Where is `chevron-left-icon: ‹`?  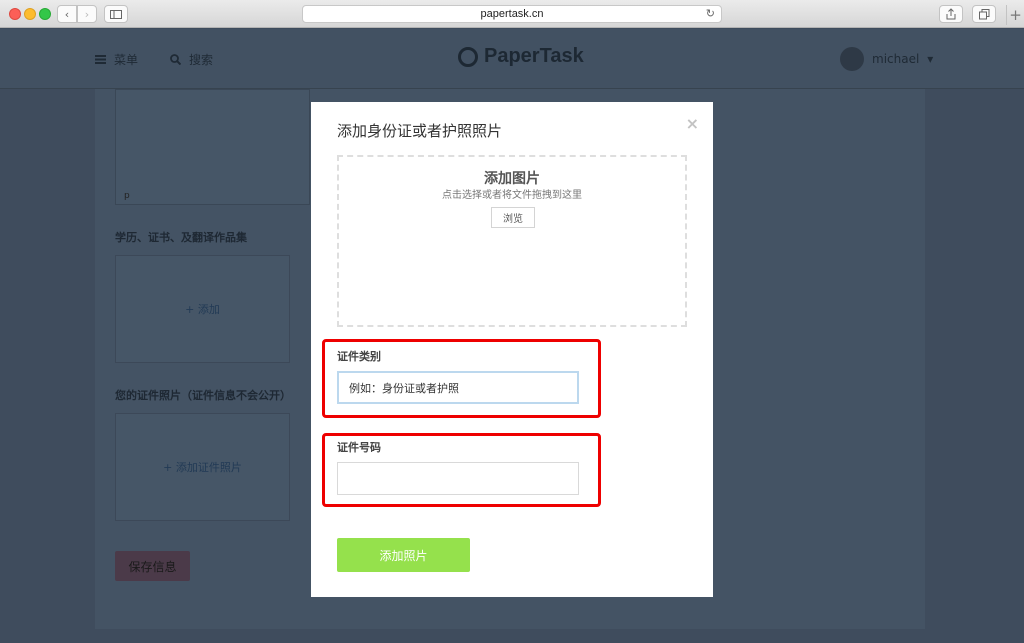
chevron-left-icon: ‹ is located at coordinates (67, 14).